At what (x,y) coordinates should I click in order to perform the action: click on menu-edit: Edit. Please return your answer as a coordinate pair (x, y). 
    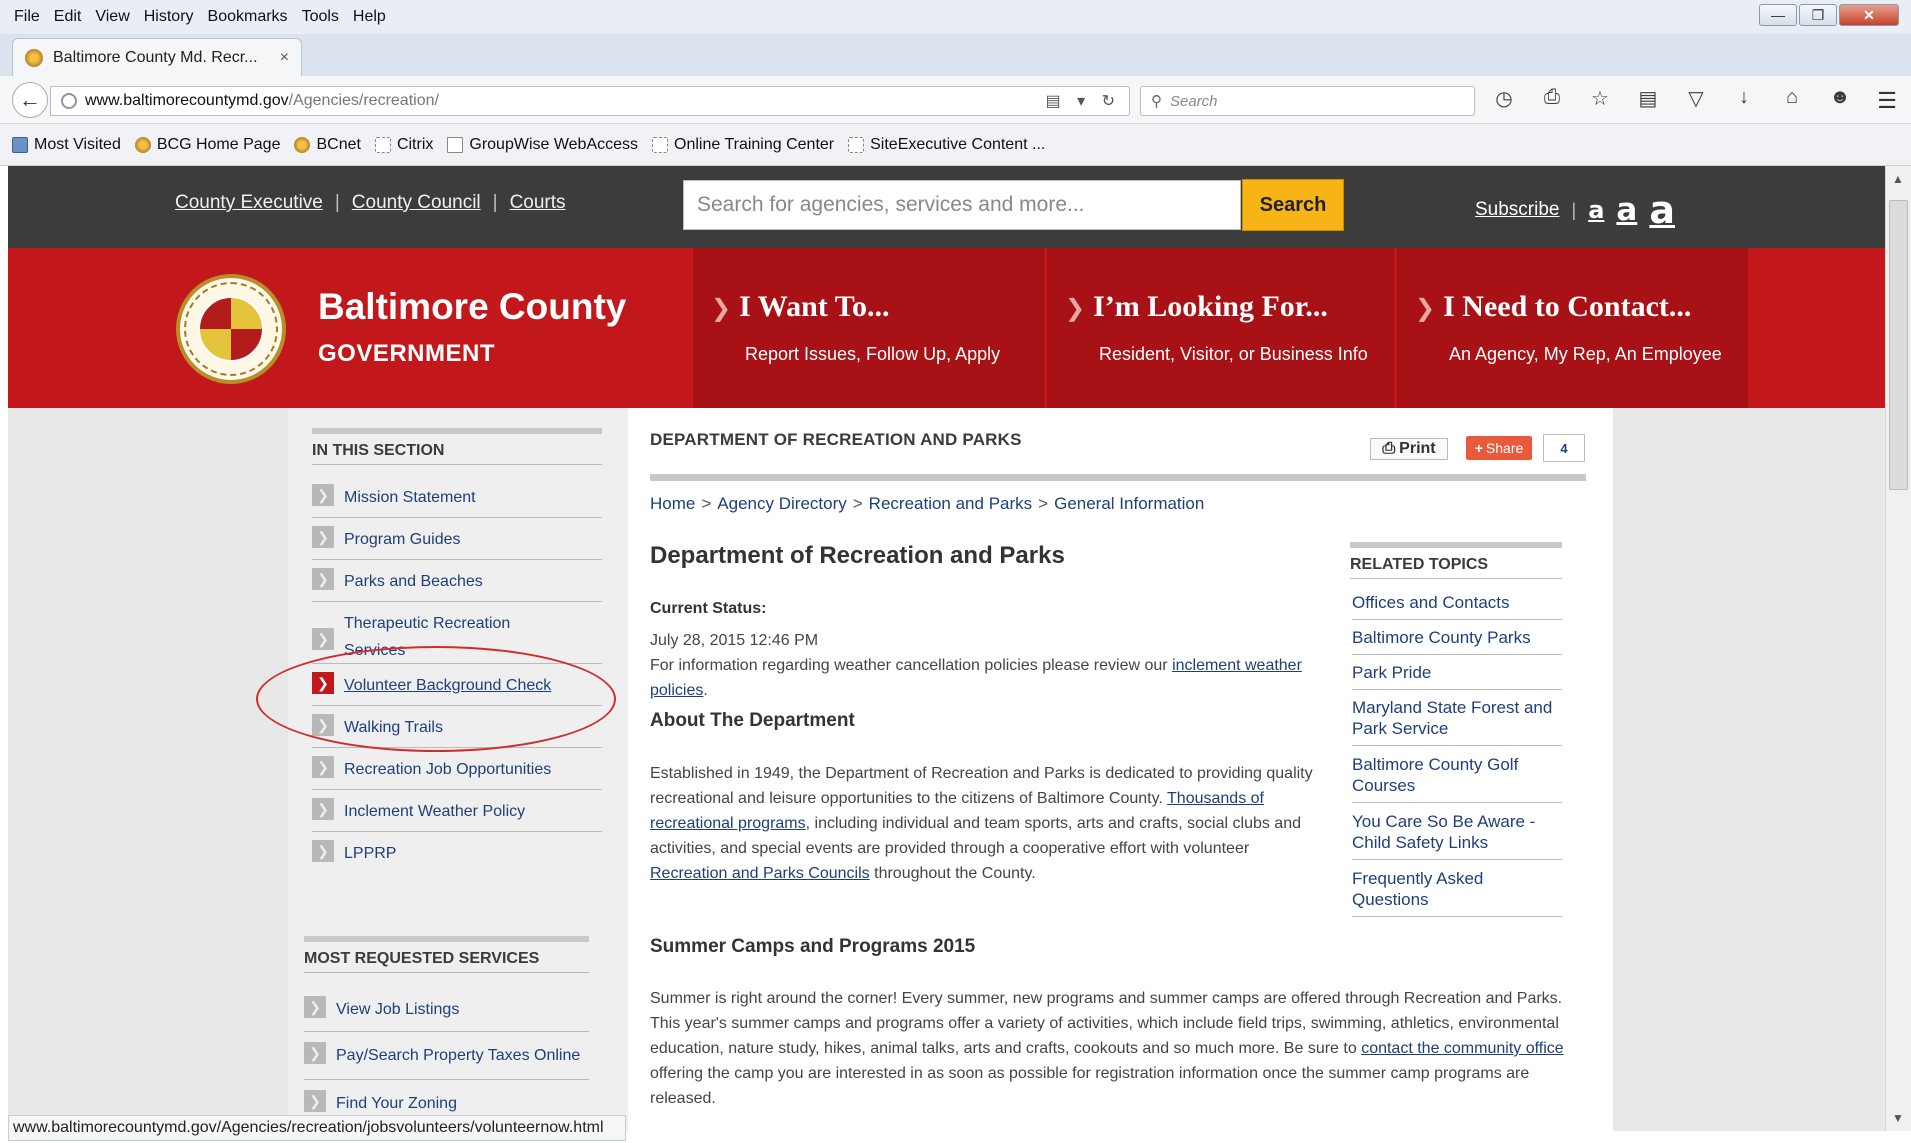
    Looking at the image, I should click on (68, 17).